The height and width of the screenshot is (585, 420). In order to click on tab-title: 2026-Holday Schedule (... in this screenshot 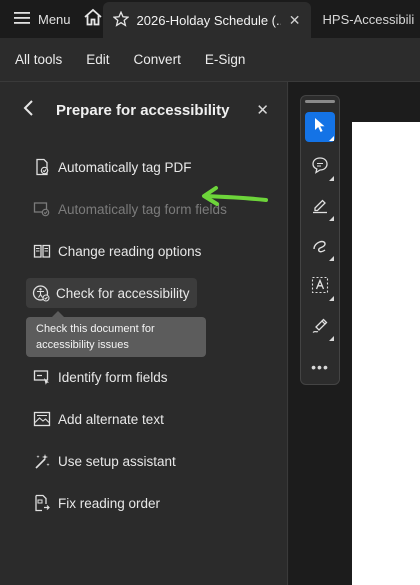, I will do `click(208, 20)`.